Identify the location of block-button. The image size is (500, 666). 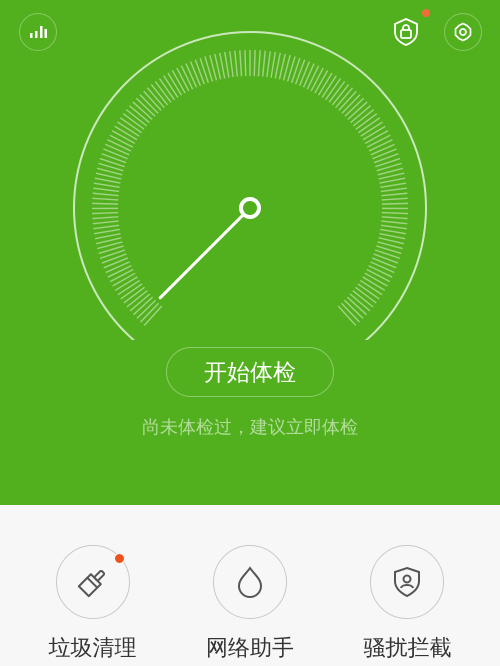
(407, 582).